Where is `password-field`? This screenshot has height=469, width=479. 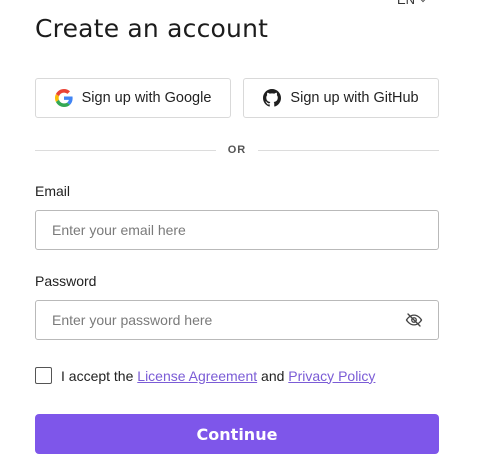
password-field is located at coordinates (215, 320).